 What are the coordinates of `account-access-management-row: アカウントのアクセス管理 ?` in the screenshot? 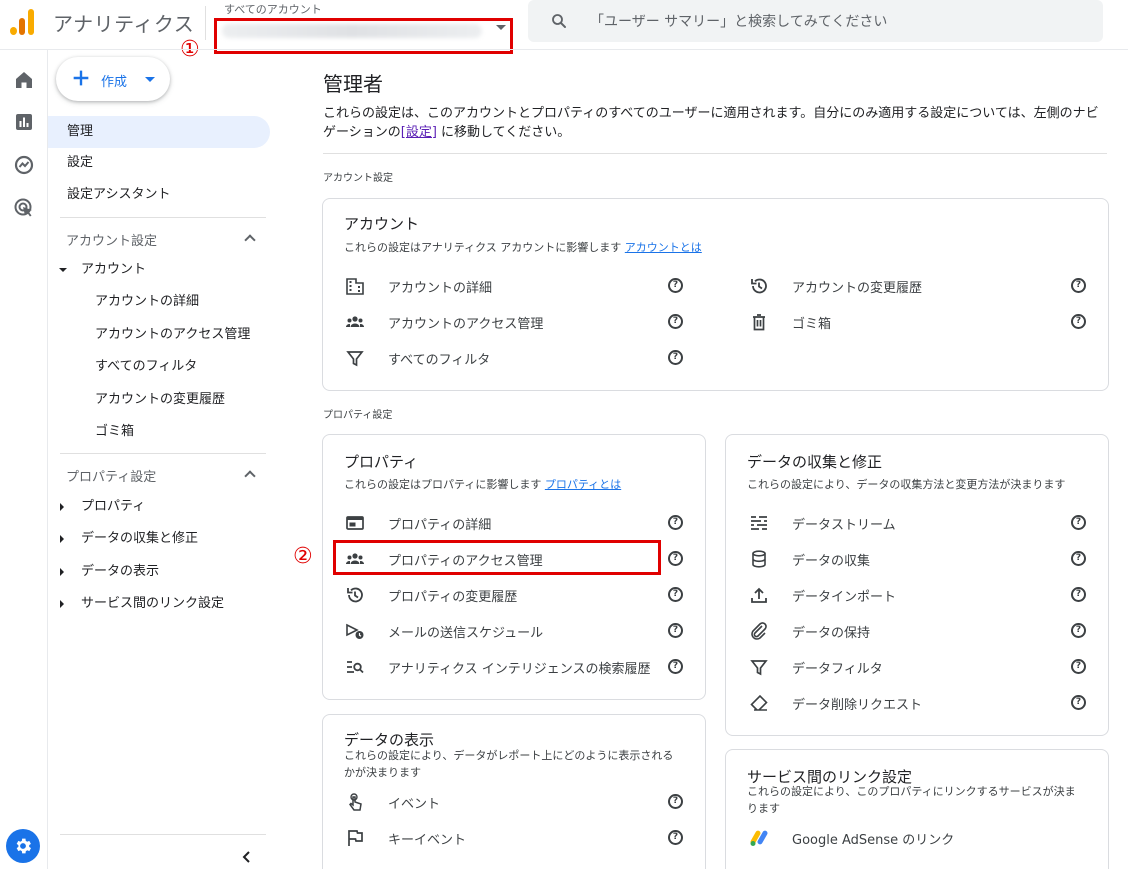 It's located at (515, 322).